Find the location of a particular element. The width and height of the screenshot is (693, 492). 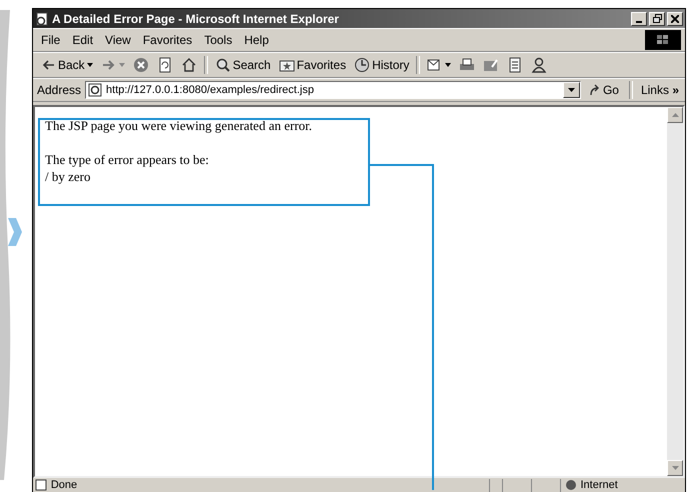

restore-button is located at coordinates (657, 19).